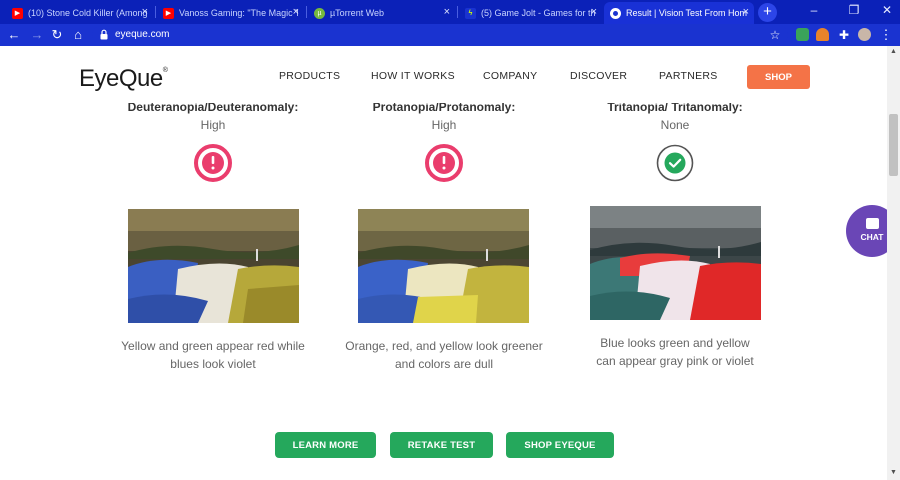  I want to click on close-window-icon: ✕, so click(887, 10).